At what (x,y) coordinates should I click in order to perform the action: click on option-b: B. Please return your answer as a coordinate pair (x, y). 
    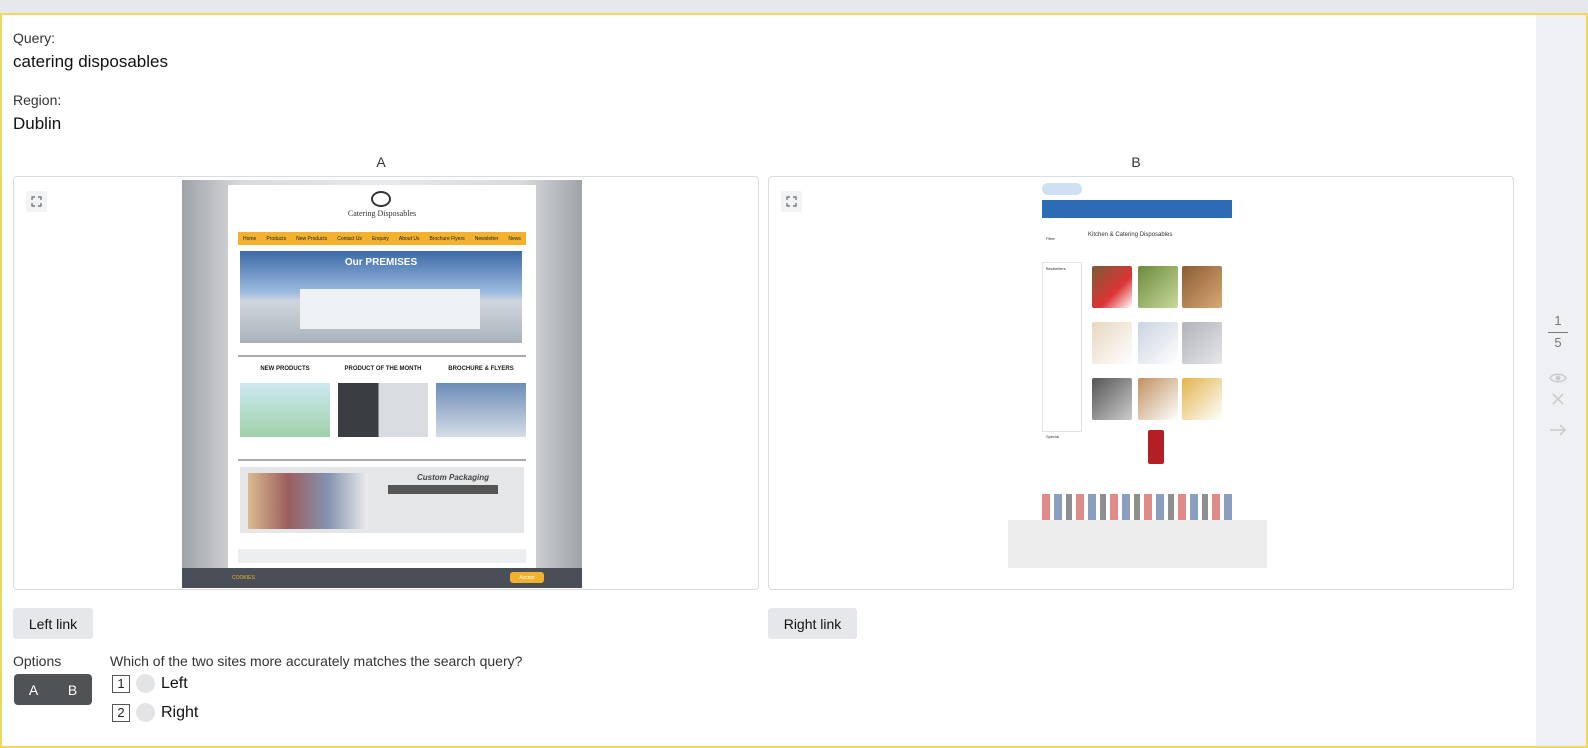
    Looking at the image, I should click on (72, 689).